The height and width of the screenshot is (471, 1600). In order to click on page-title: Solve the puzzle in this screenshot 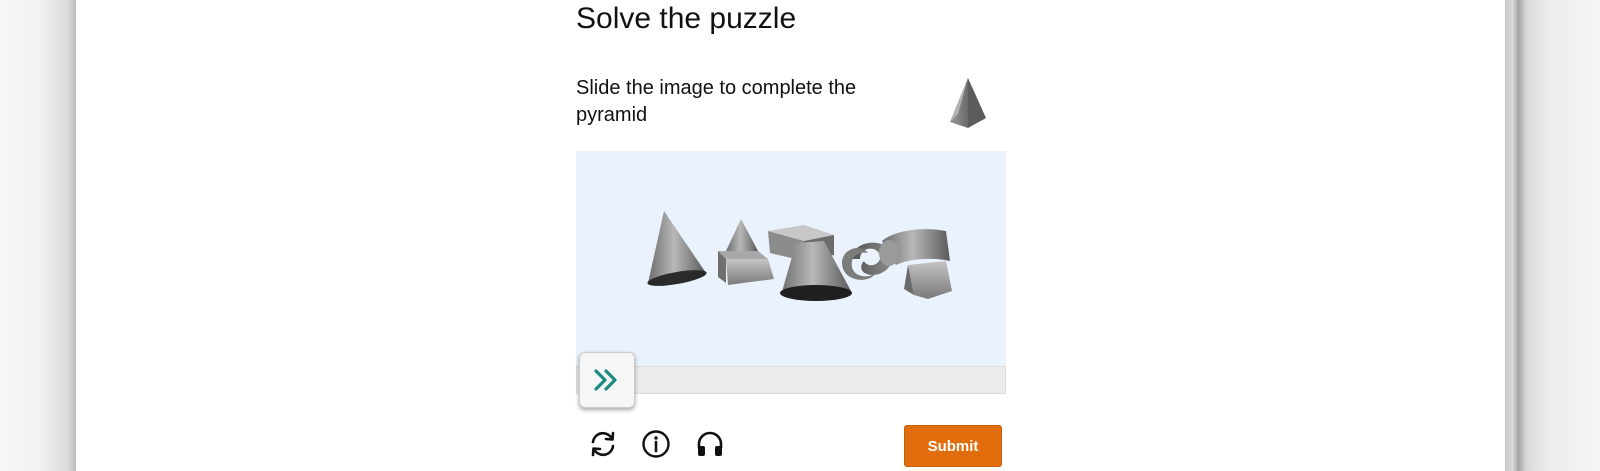, I will do `click(686, 18)`.